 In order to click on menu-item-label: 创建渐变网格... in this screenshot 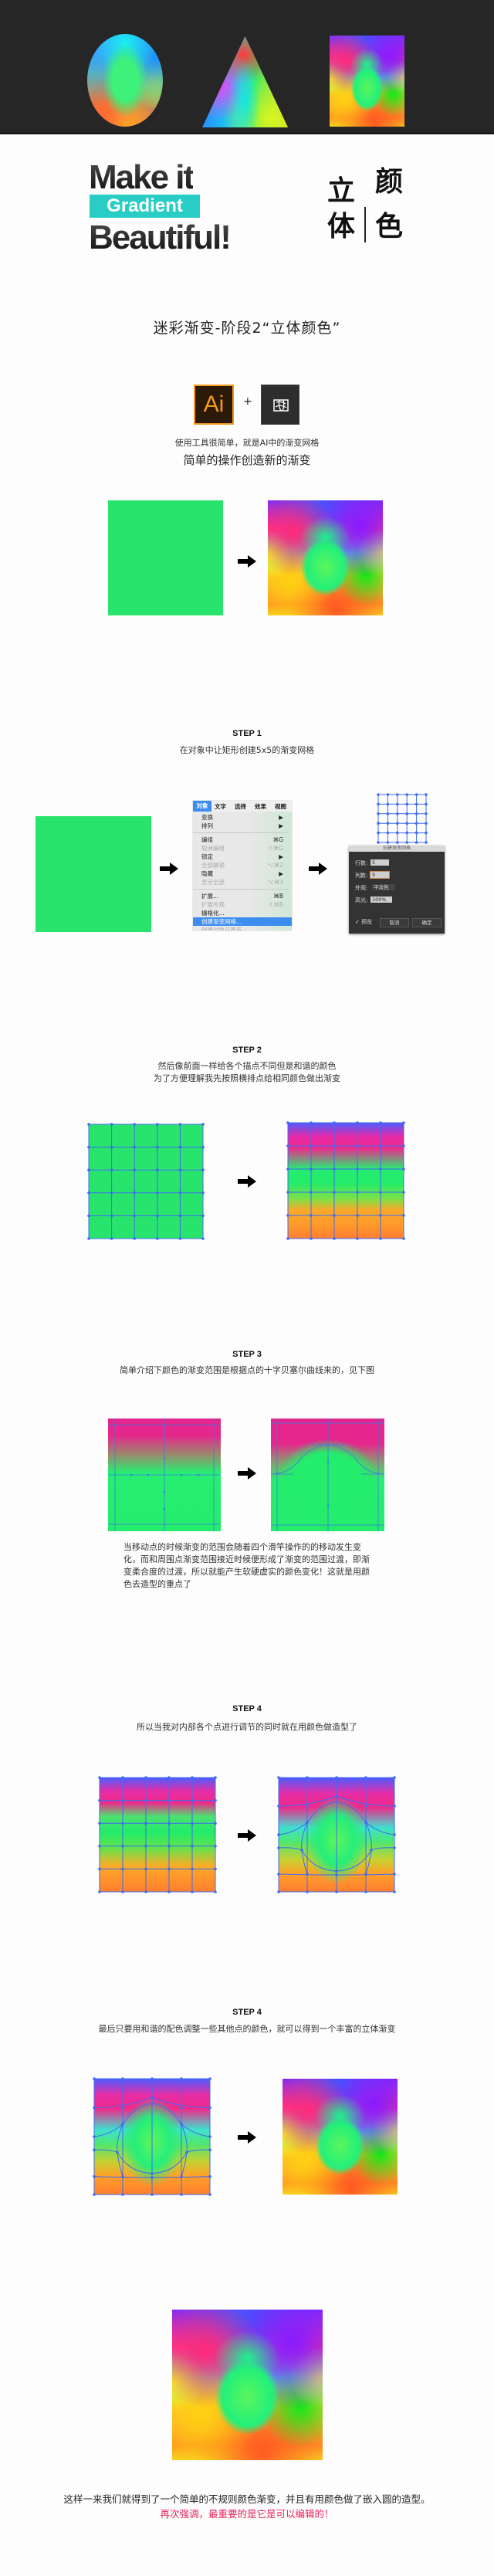, I will do `click(221, 921)`.